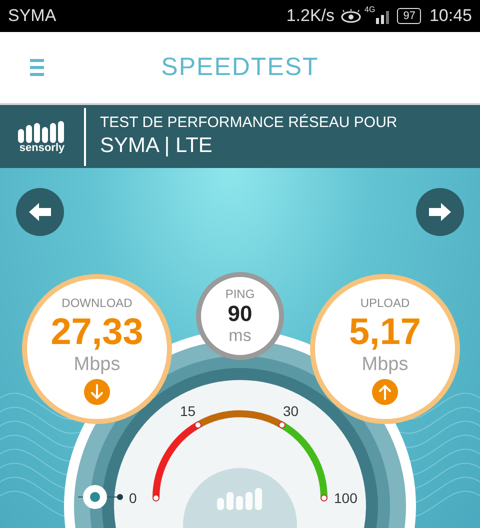 The height and width of the screenshot is (528, 480). What do you see at coordinates (157, 145) in the screenshot?
I see `network-name: SYMA | LTE` at bounding box center [157, 145].